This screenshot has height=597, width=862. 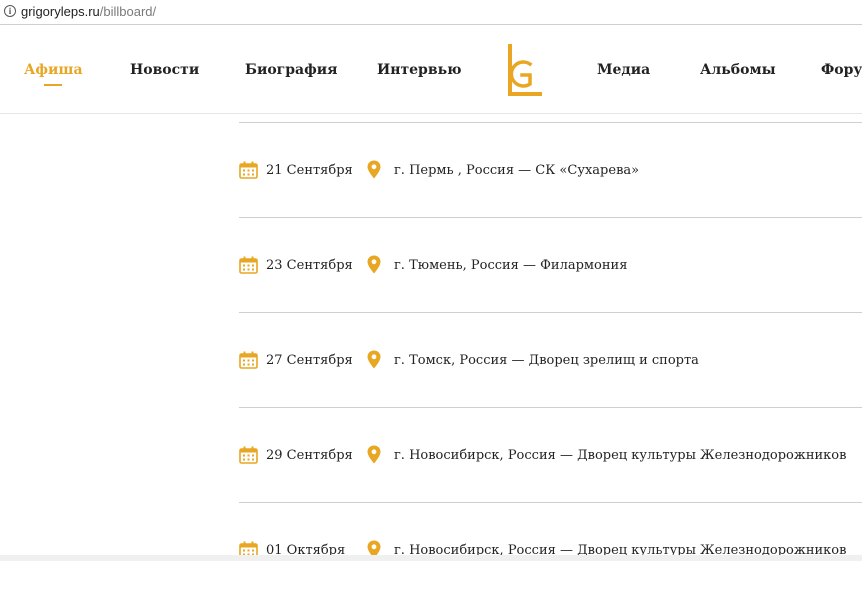 What do you see at coordinates (53, 70) in the screenshot?
I see `nav-item-label: Афиша` at bounding box center [53, 70].